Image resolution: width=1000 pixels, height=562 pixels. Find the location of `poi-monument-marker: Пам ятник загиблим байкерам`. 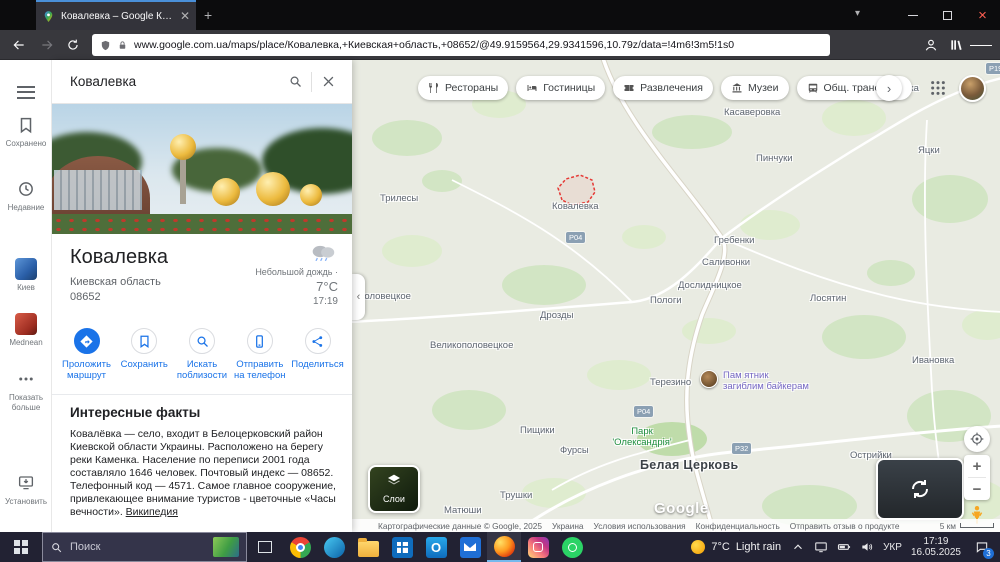

poi-monument-marker: Пам ятник загиблим байкерам is located at coordinates (754, 381).